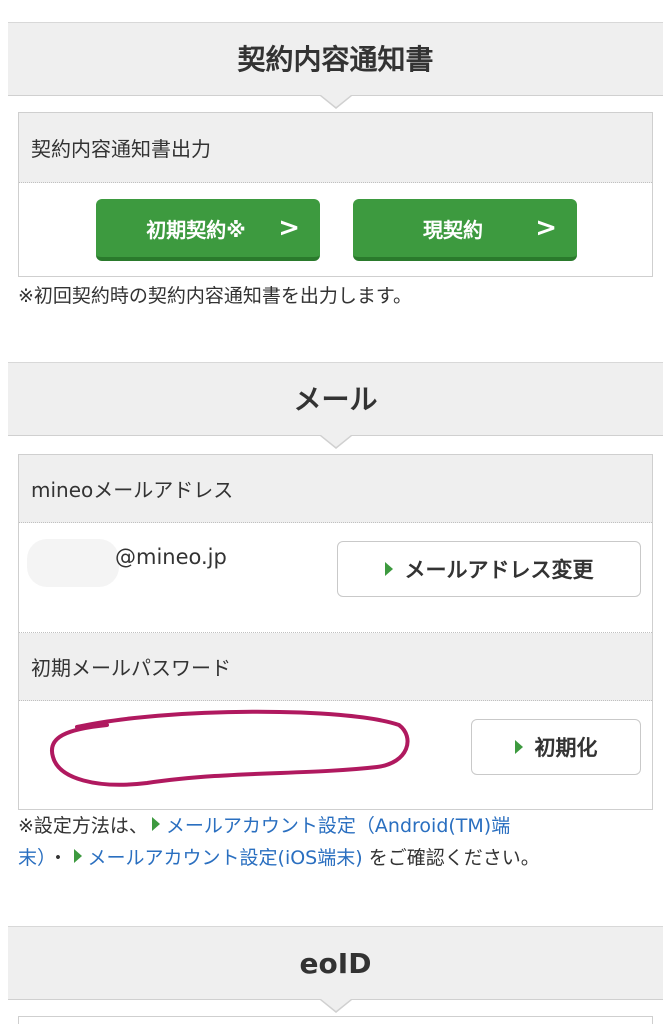  I want to click on section-header-mail: メール, so click(335, 405).